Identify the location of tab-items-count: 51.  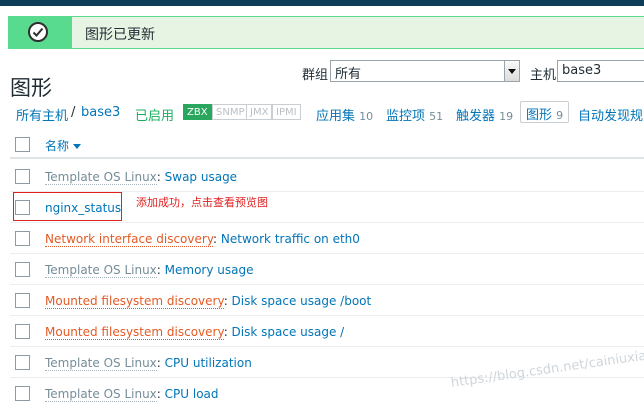
(436, 116).